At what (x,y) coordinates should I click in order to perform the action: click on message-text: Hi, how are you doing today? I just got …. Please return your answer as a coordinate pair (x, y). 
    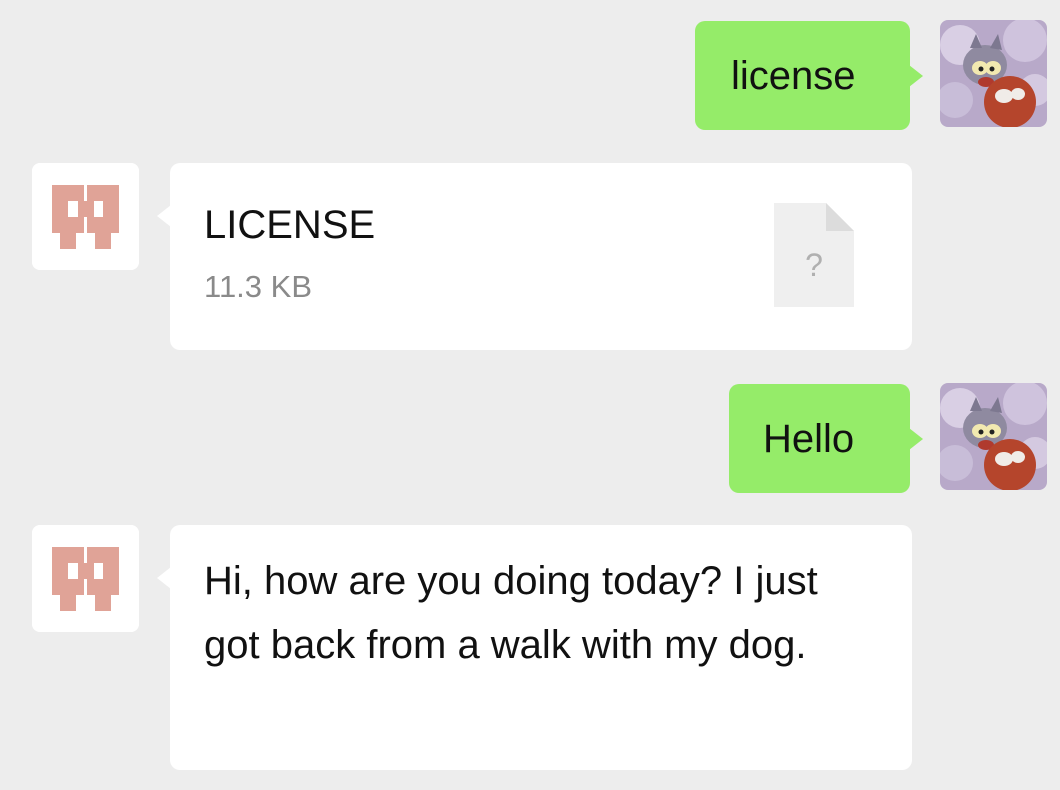
    Looking at the image, I should click on (511, 613).